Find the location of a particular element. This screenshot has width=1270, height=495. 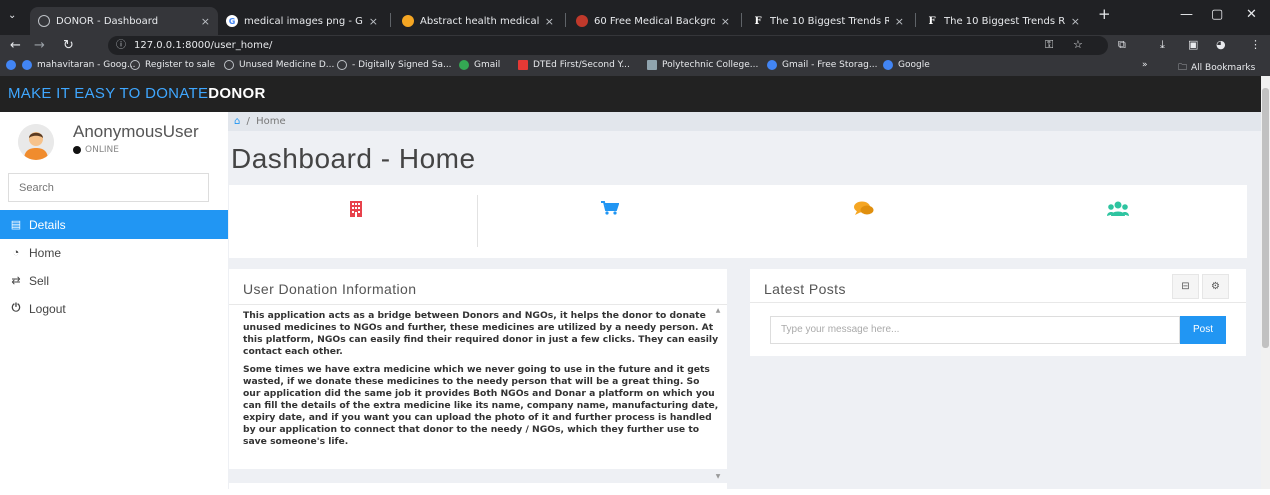

status-label: ONLINE is located at coordinates (102, 150).